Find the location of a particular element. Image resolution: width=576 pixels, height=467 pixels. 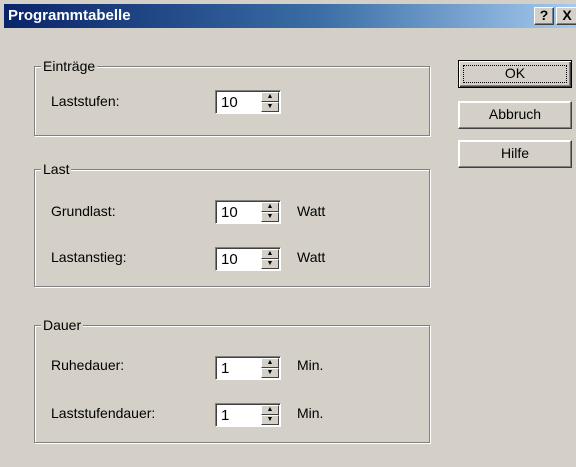

ruhedauer-spinbox: 1 ▲ ▼ is located at coordinates (248, 368).